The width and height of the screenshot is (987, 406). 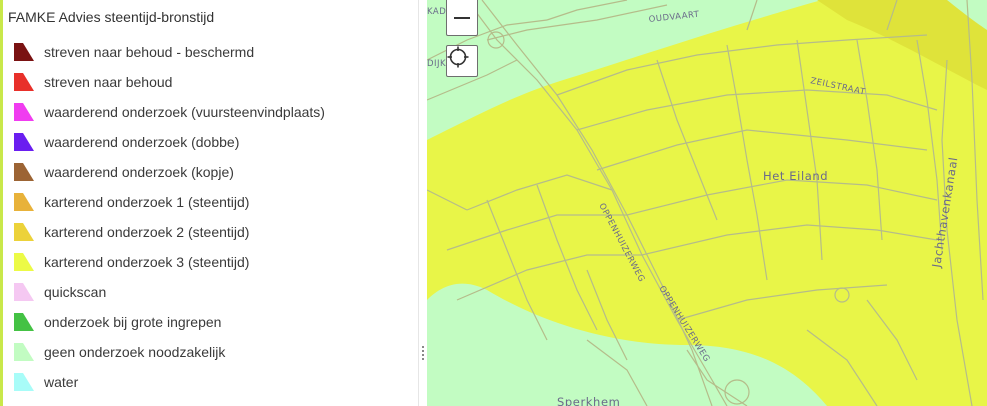 I want to click on legend-item-label: quickscan, so click(x=75, y=292).